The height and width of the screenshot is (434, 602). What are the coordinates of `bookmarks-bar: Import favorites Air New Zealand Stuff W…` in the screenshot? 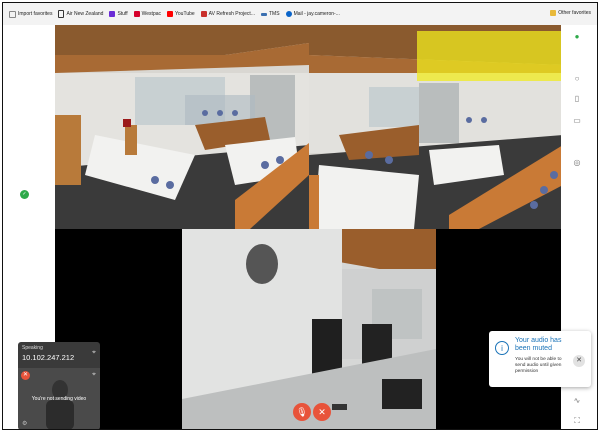 It's located at (300, 14).